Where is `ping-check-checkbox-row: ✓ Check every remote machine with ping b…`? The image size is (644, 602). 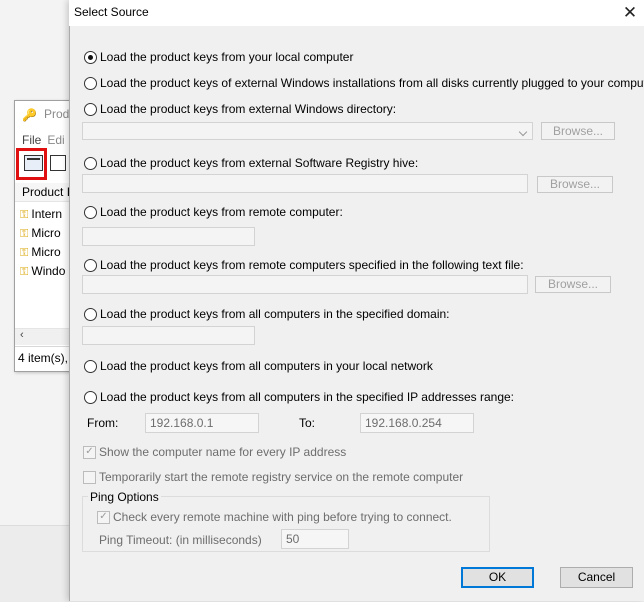 ping-check-checkbox-row: ✓ Check every remote machine with ping b… is located at coordinates (274, 517).